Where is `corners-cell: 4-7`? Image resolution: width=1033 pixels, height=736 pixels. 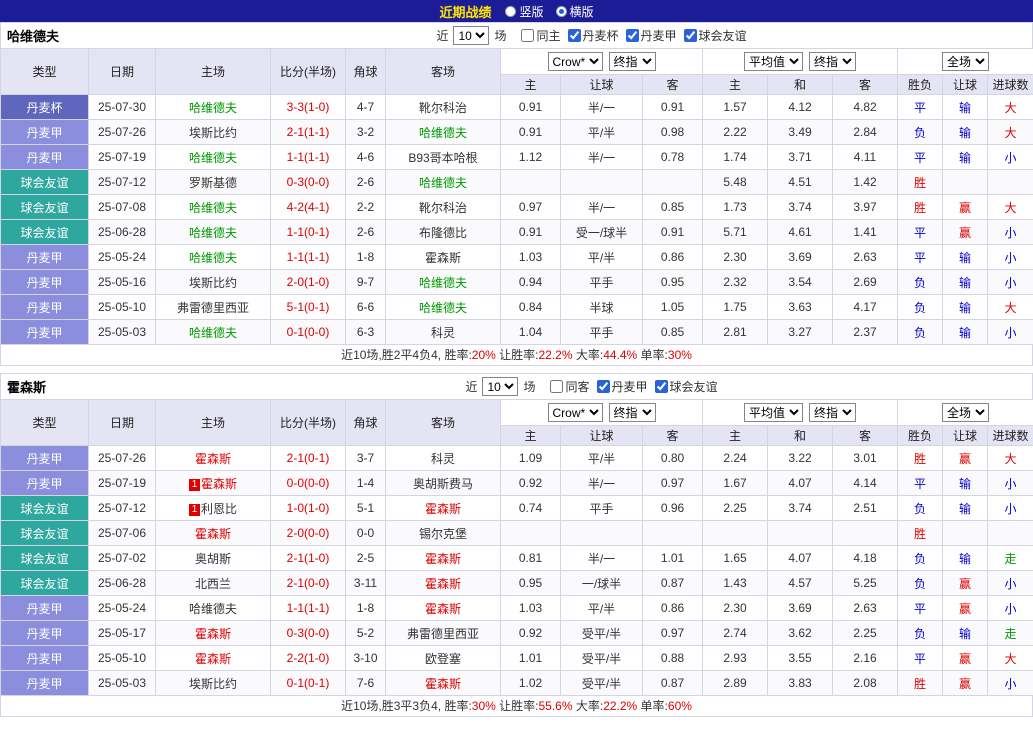 corners-cell: 4-7 is located at coordinates (365, 107).